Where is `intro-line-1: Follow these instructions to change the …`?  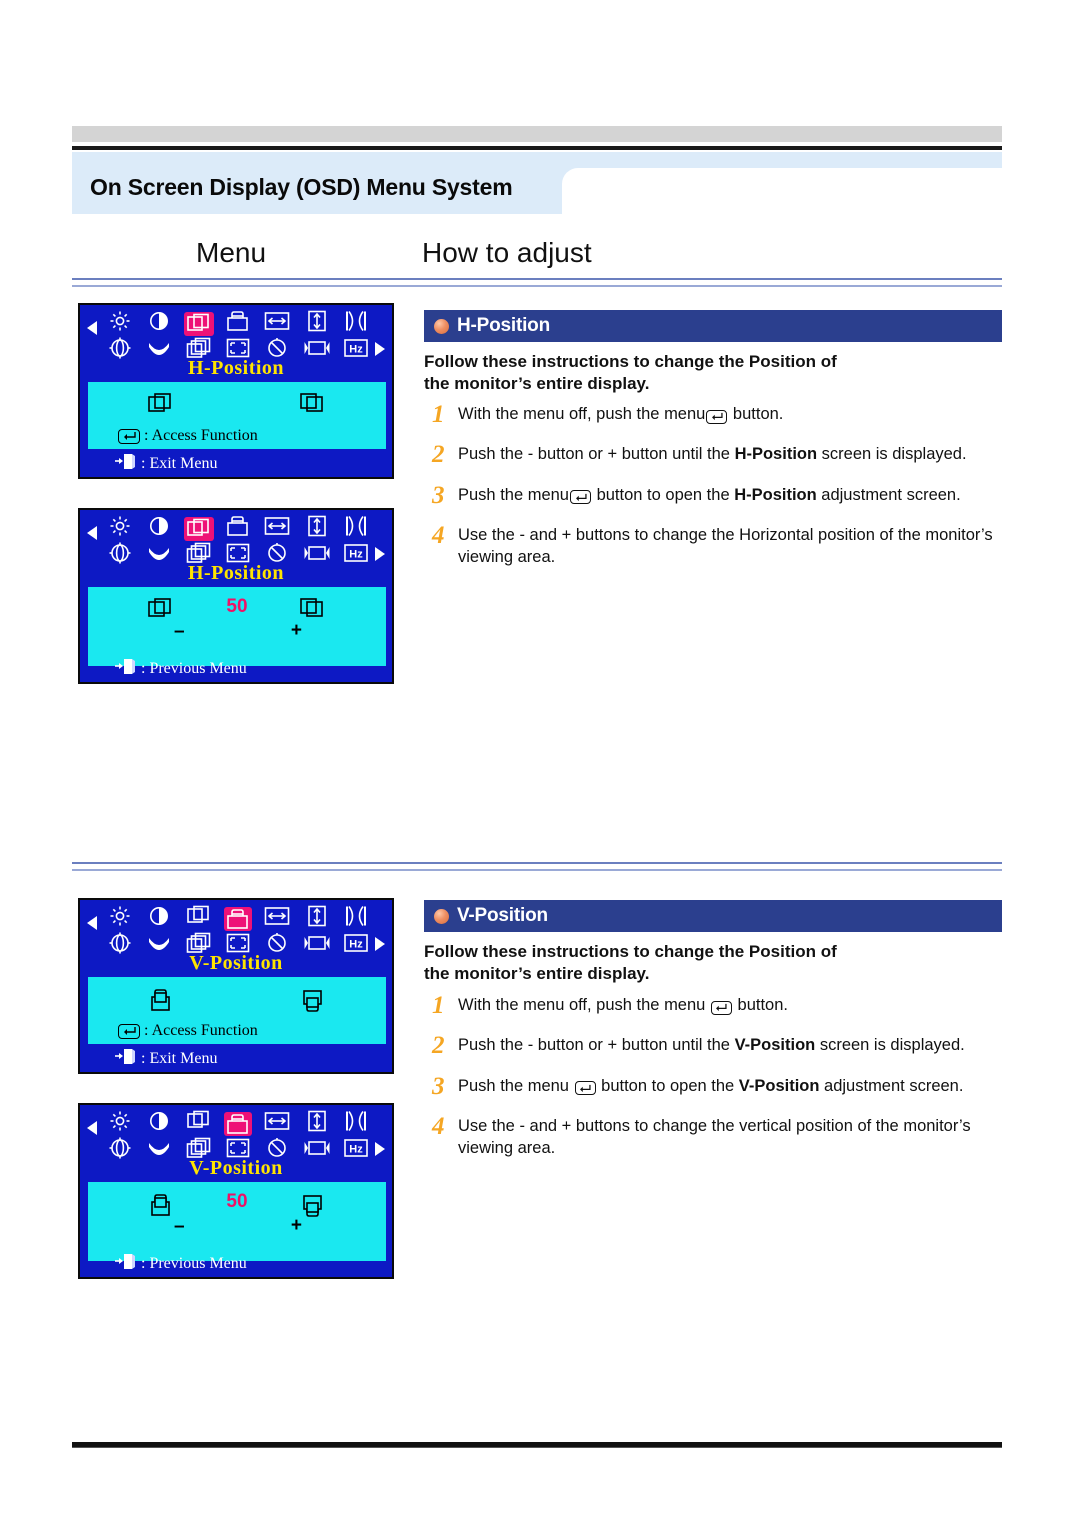 intro-line-1: Follow these instructions to change the … is located at coordinates (630, 361).